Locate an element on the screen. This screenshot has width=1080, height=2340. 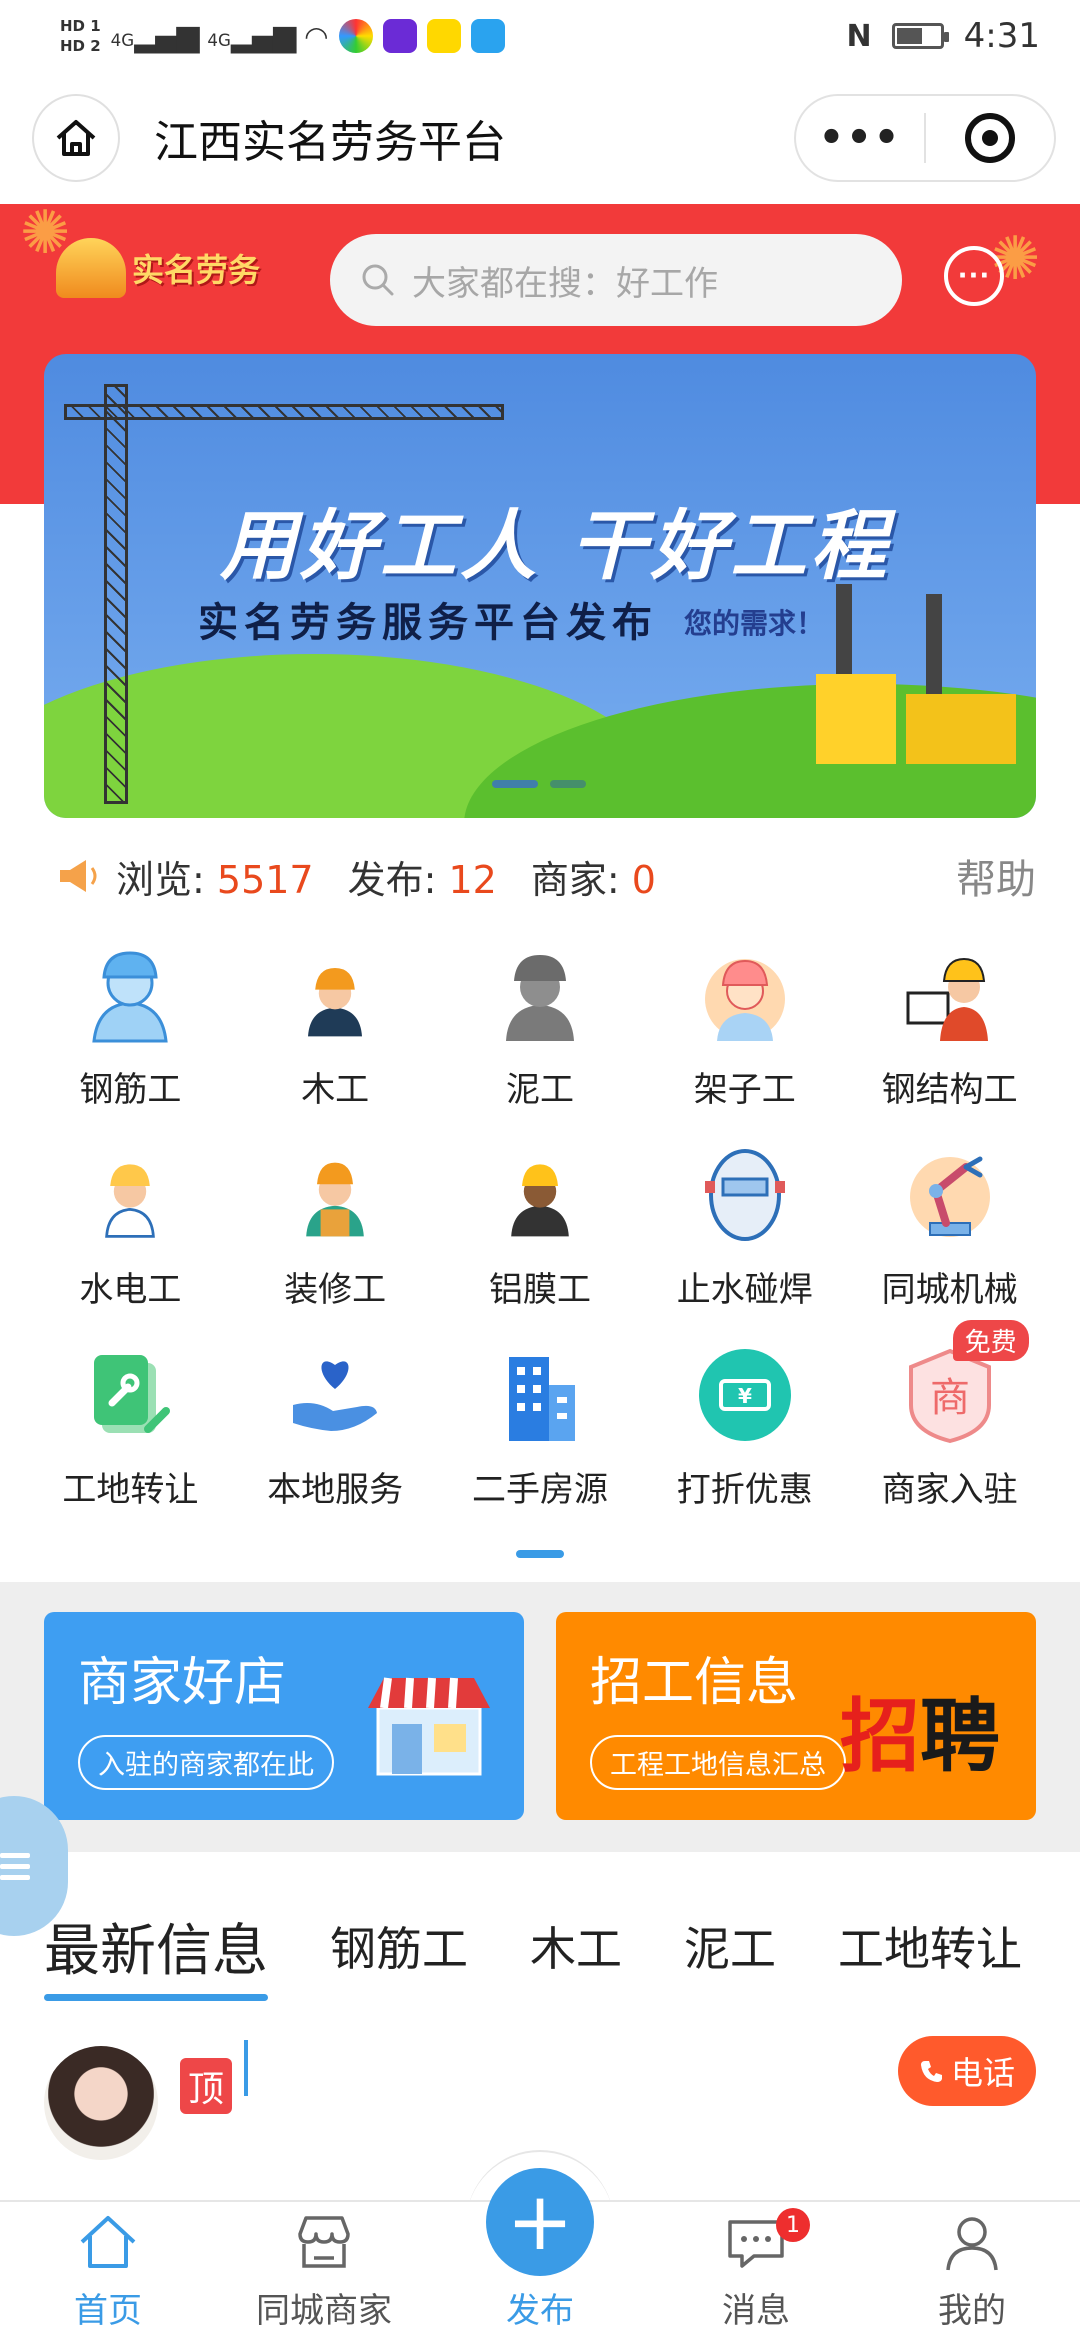
category-item: ¥ 打折优惠 is located at coordinates (744, 1426).